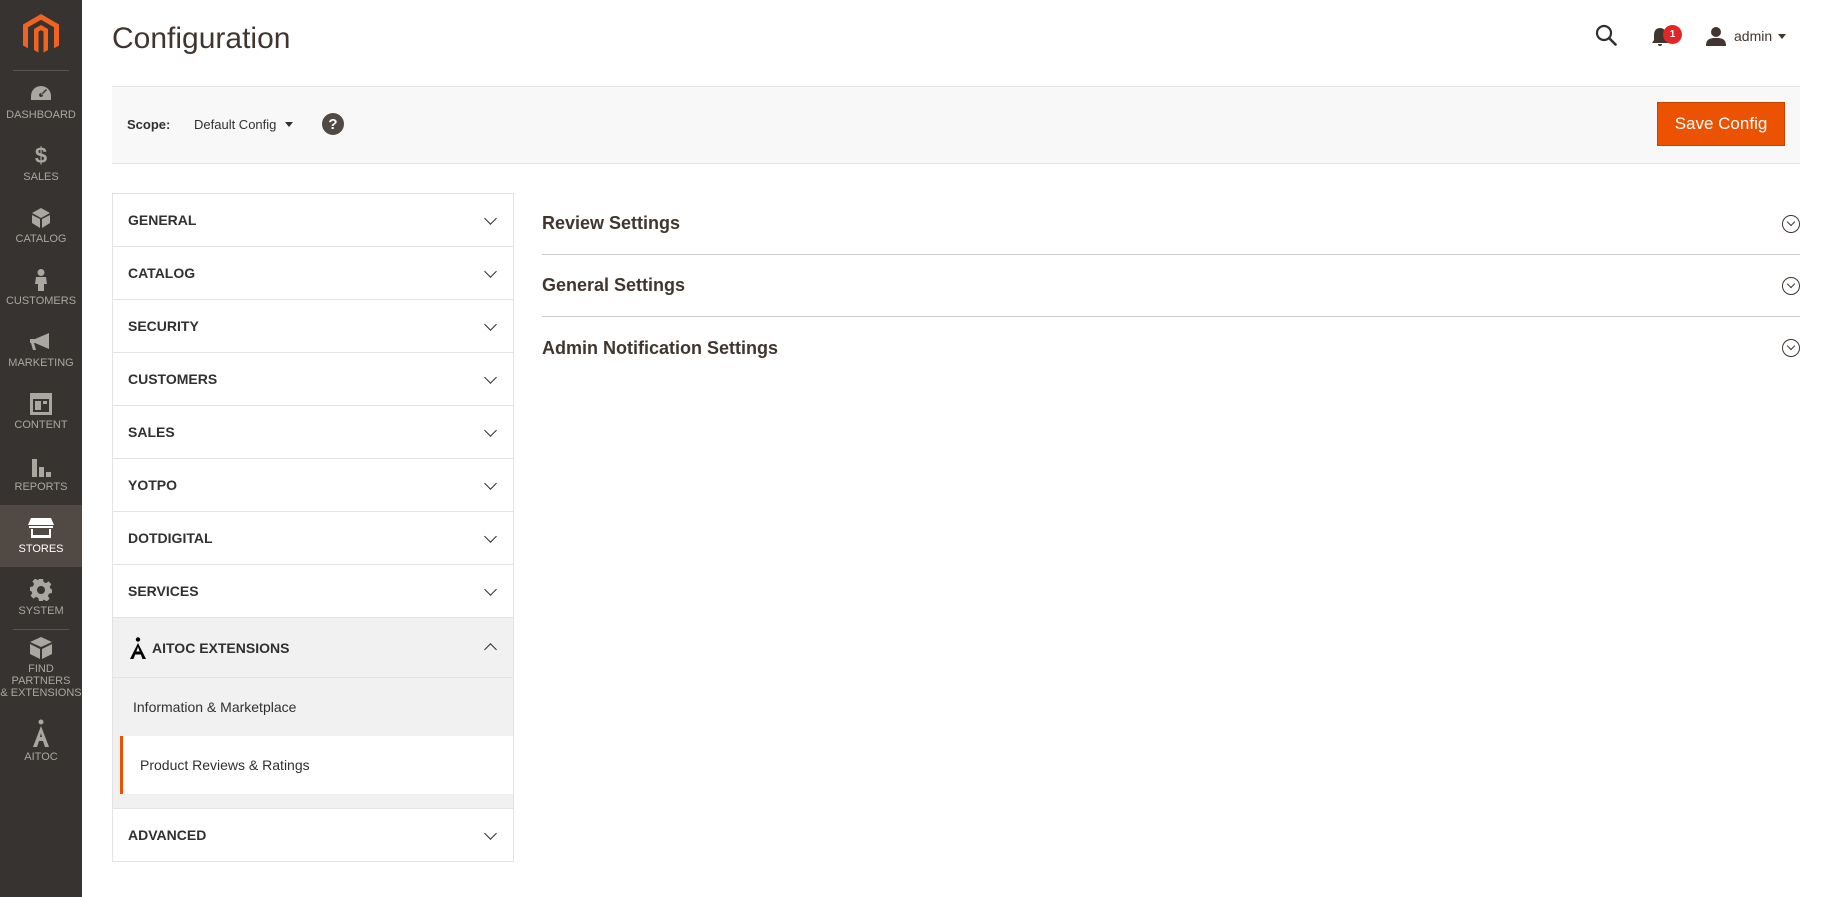  Describe the element at coordinates (41, 757) in the screenshot. I see `nav-aitoc-label: AITOC` at that location.